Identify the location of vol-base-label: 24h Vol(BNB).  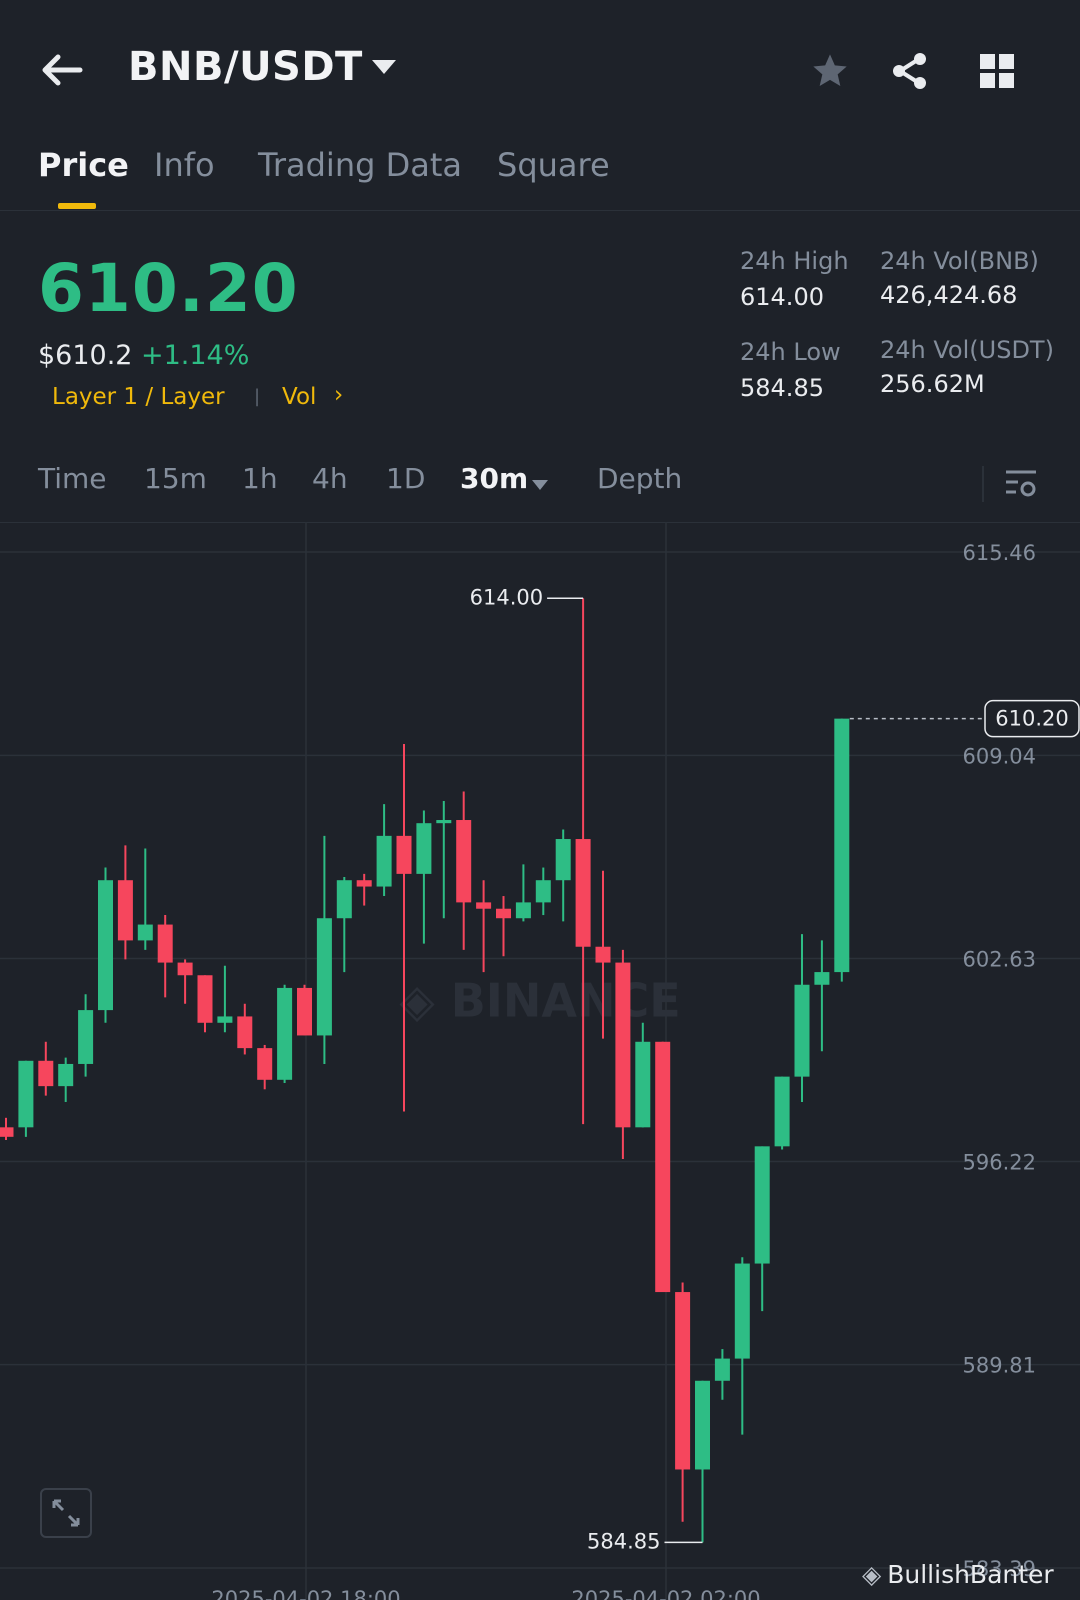
(959, 261).